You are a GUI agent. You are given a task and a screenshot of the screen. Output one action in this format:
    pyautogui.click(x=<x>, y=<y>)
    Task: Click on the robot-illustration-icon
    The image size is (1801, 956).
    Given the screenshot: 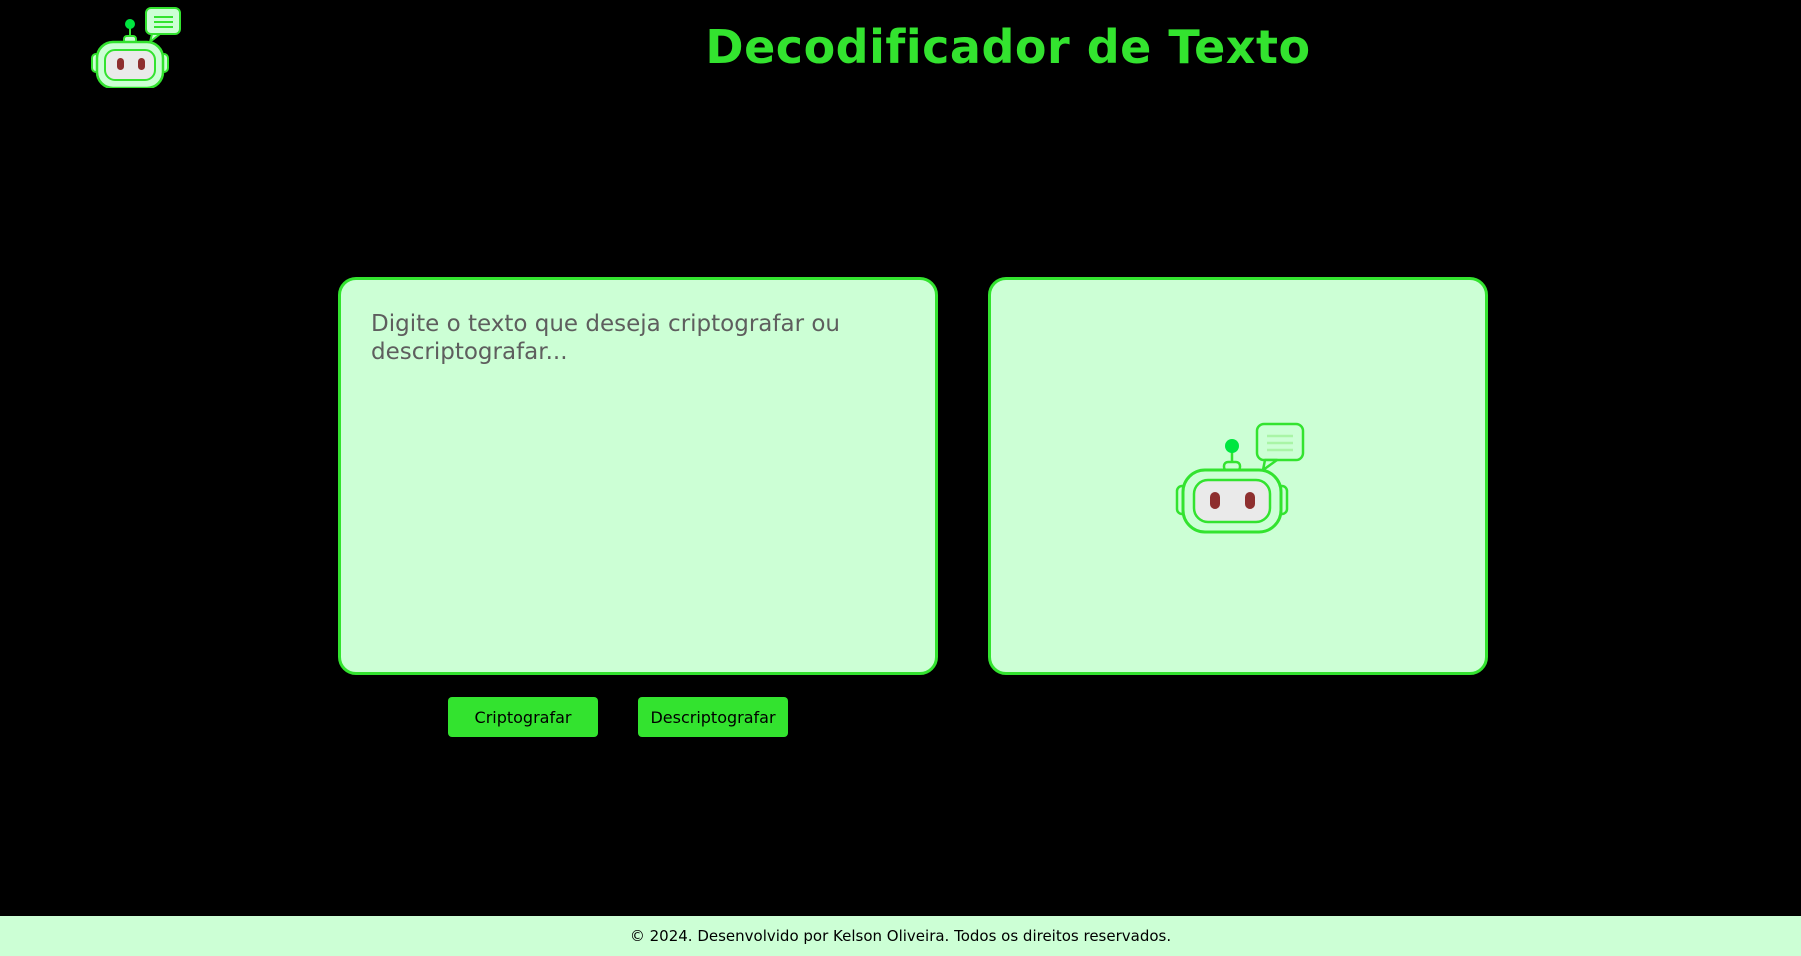 What is the action you would take?
    pyautogui.click(x=1240, y=478)
    